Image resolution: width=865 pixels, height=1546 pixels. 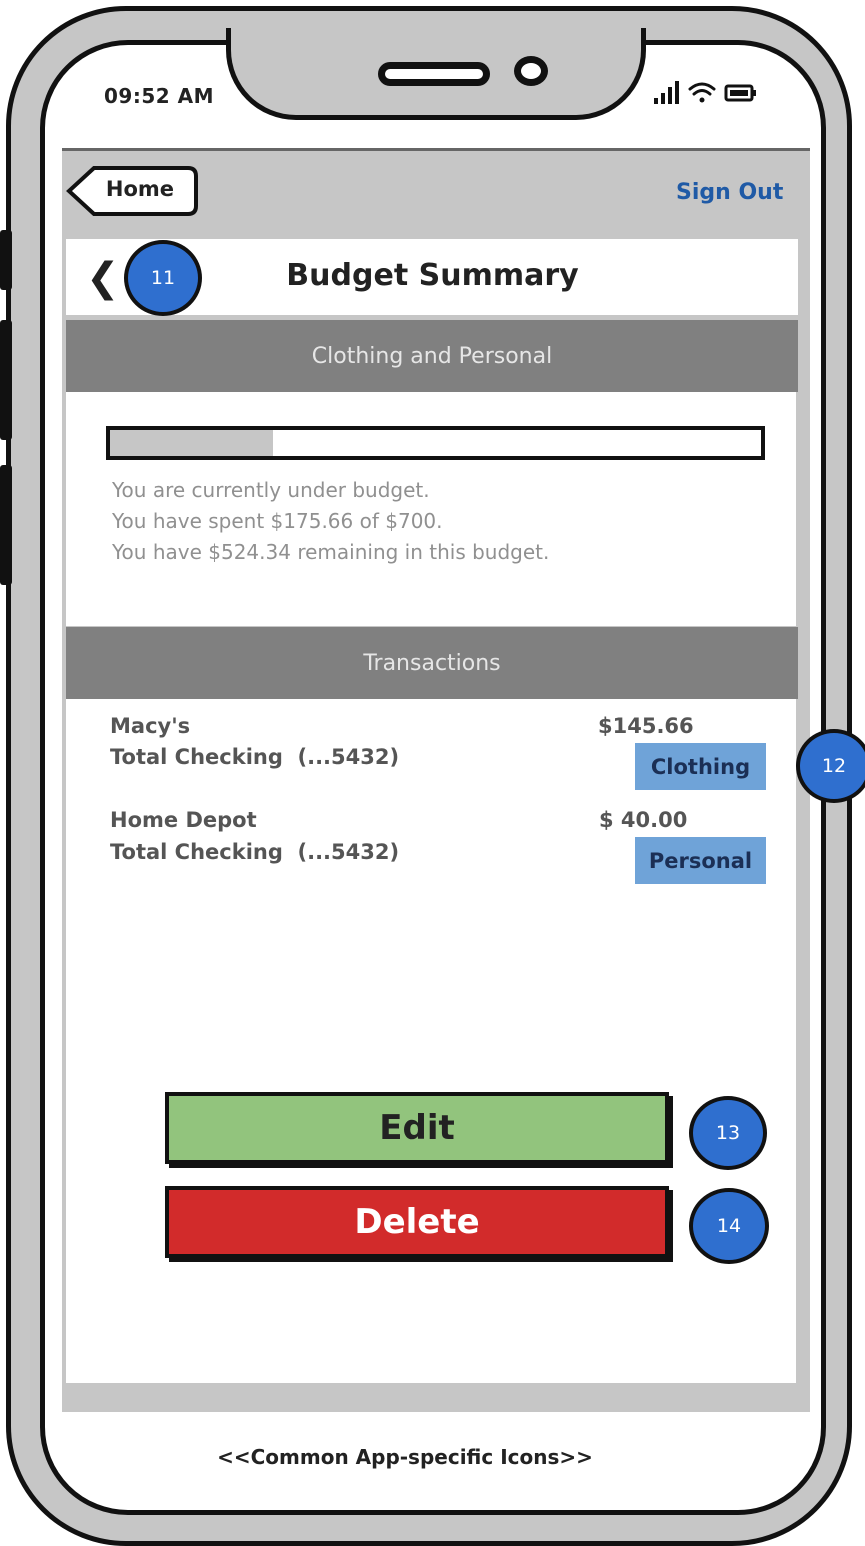 What do you see at coordinates (700, 766) in the screenshot?
I see `category-tag-clothing: Clothing` at bounding box center [700, 766].